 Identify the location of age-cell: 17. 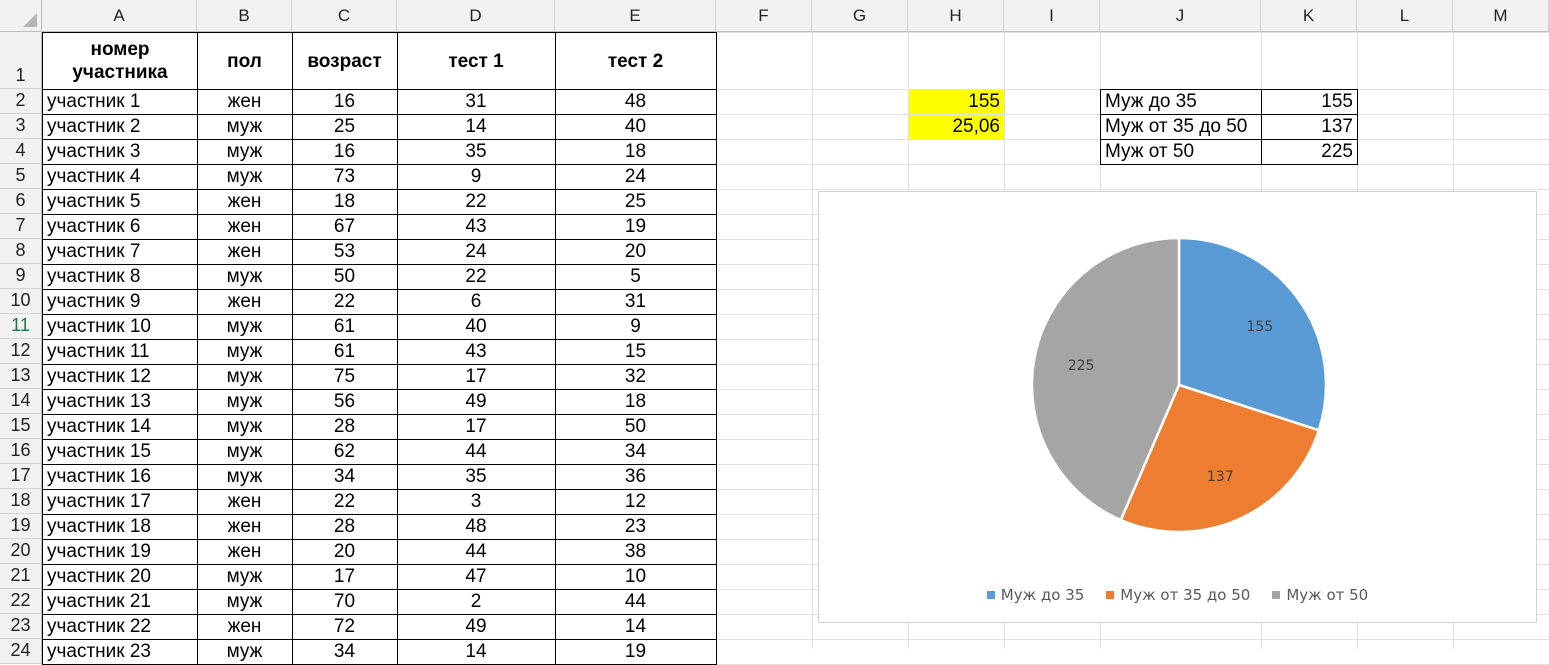
(345, 577).